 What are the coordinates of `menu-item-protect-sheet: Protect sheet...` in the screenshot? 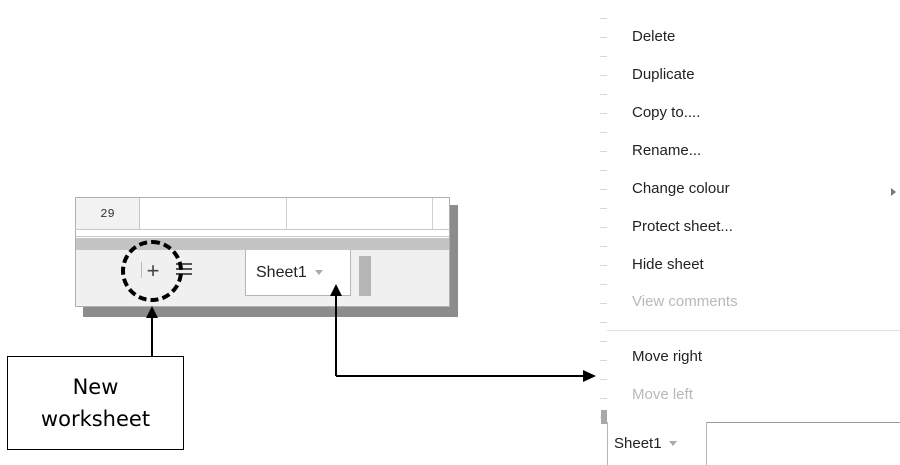 It's located at (682, 226).